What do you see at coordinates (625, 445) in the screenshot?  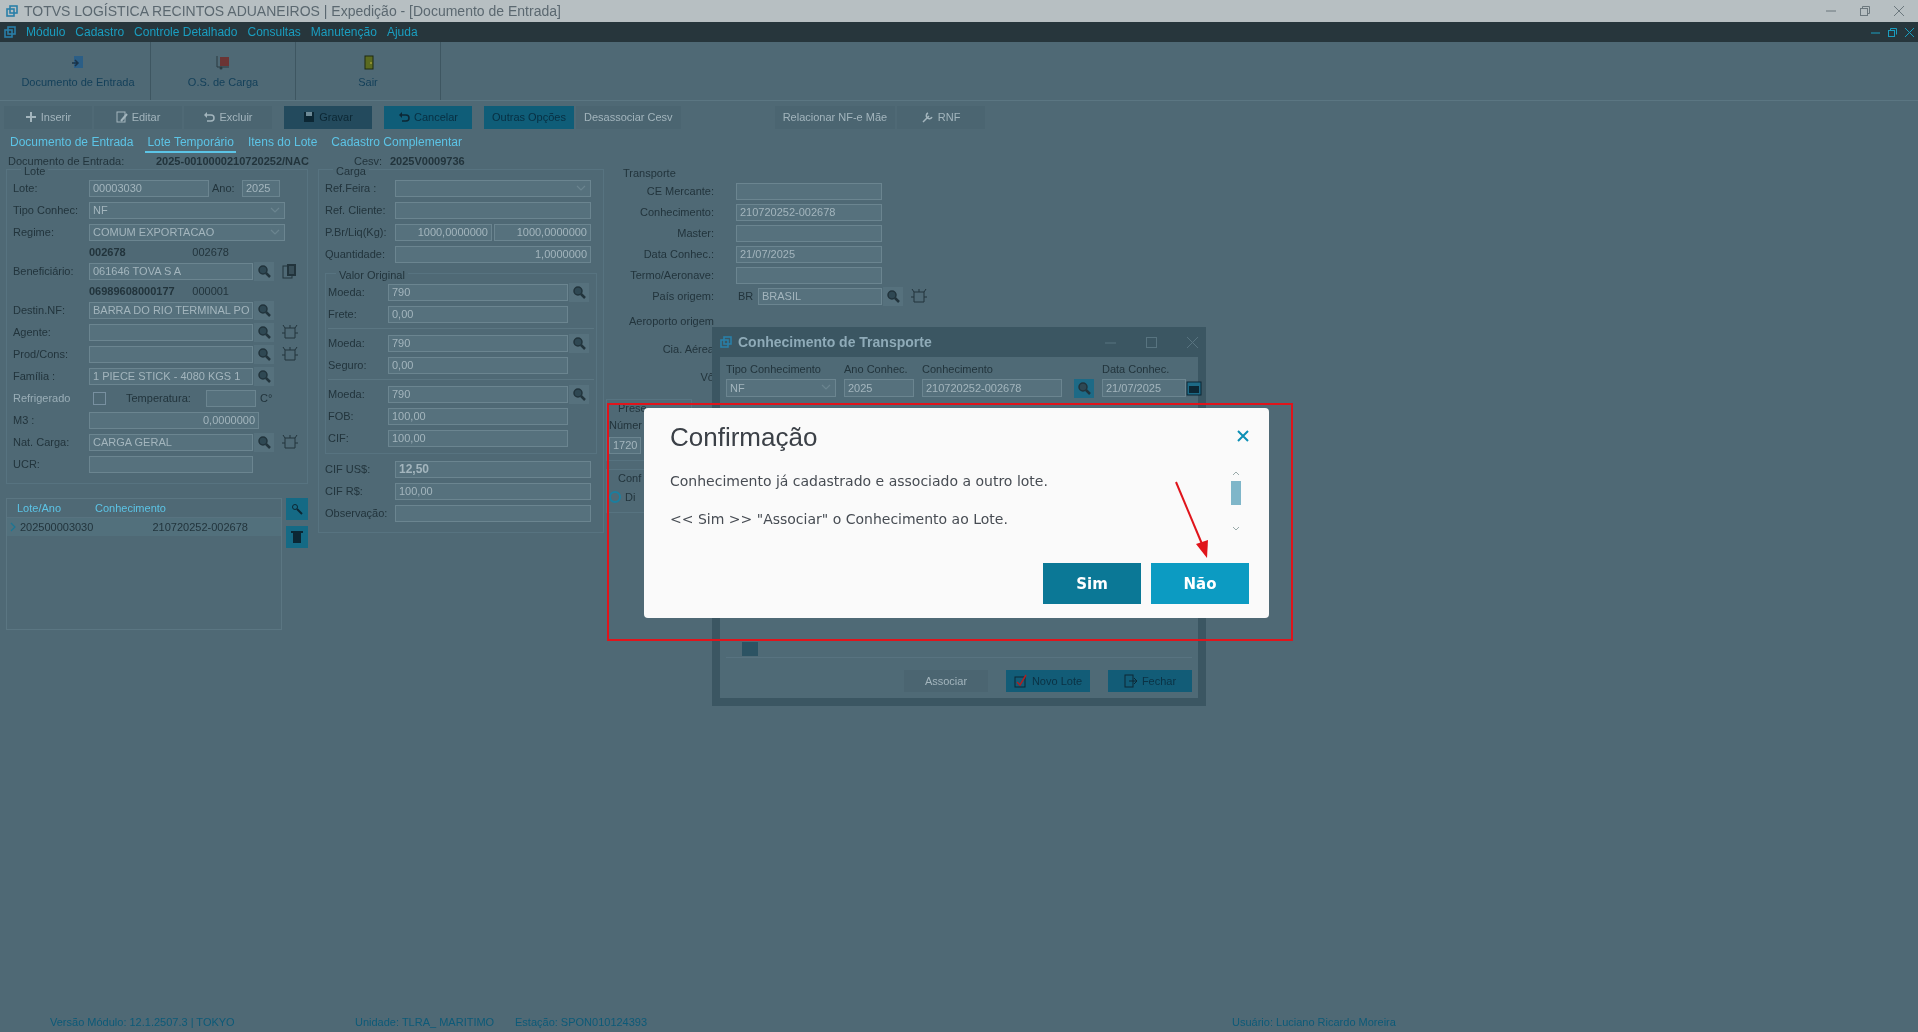 I see `input-field: 1720` at bounding box center [625, 445].